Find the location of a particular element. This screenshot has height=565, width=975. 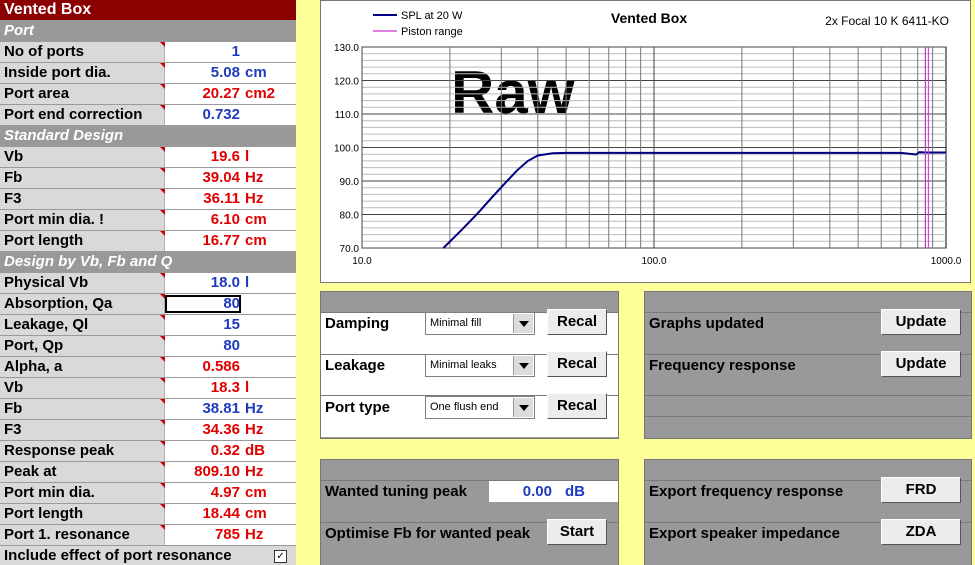

sheet-title-row: Vented Box is located at coordinates (148, 10).